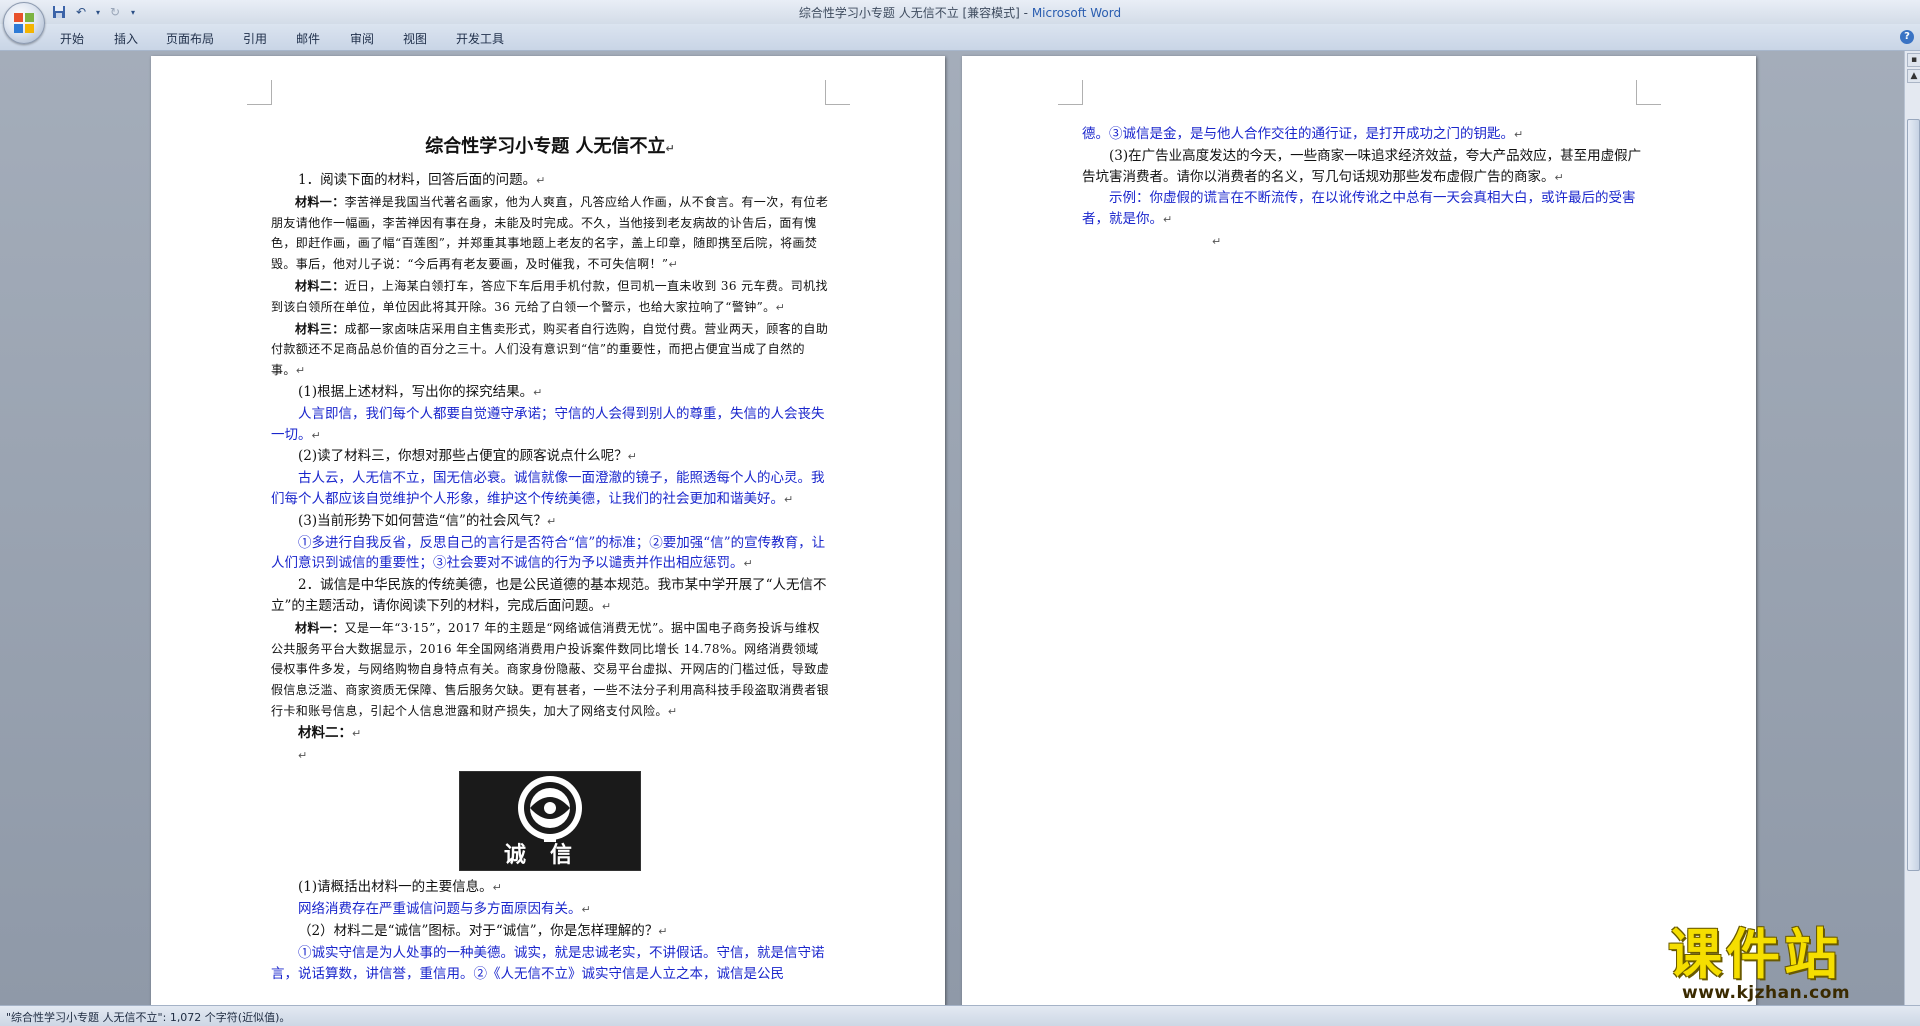 This screenshot has height=1026, width=1920. I want to click on office-logo-icon, so click(24, 23).